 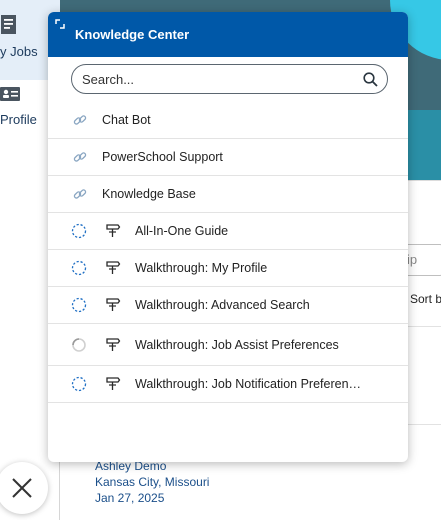 What do you see at coordinates (237, 344) in the screenshot?
I see `list-item-label: Walkthrough: Job Assist Preferences` at bounding box center [237, 344].